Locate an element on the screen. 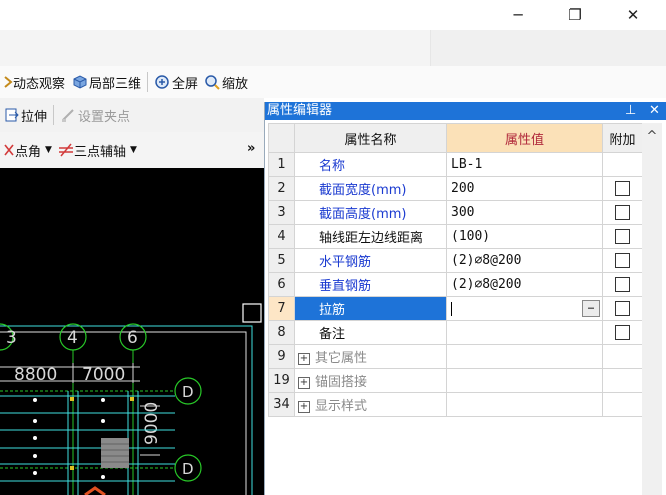  ribbon-area is located at coordinates (333, 48).